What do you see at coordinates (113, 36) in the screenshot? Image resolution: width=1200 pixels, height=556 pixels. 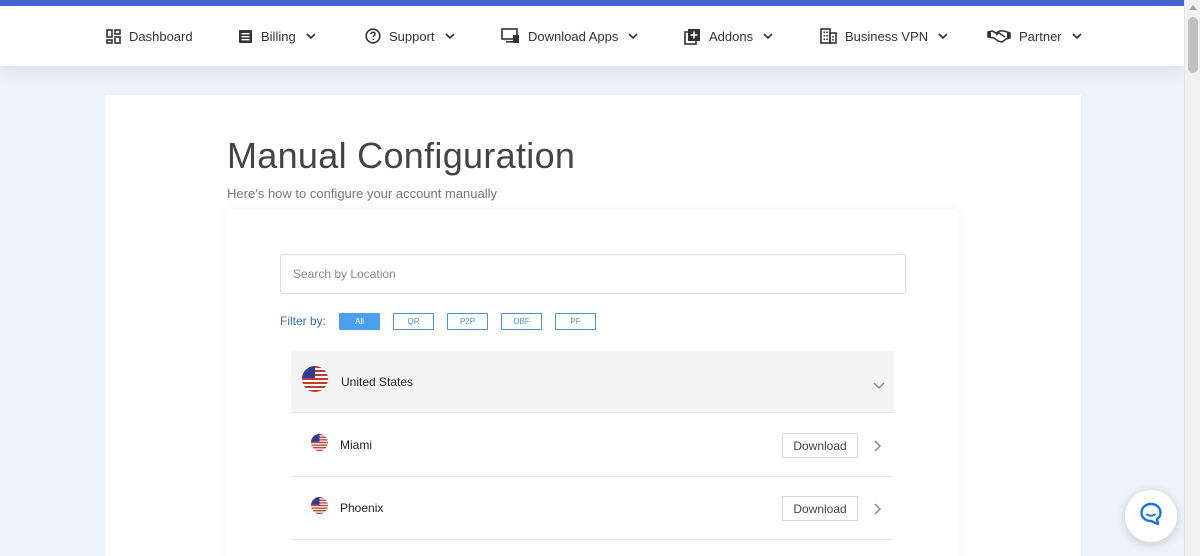 I see `dashboard-grid-icon` at bounding box center [113, 36].